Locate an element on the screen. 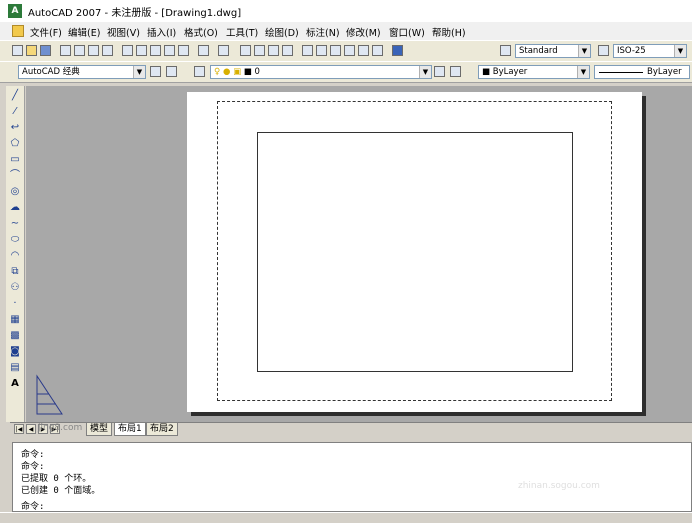  paste-icon is located at coordinates (155, 50).